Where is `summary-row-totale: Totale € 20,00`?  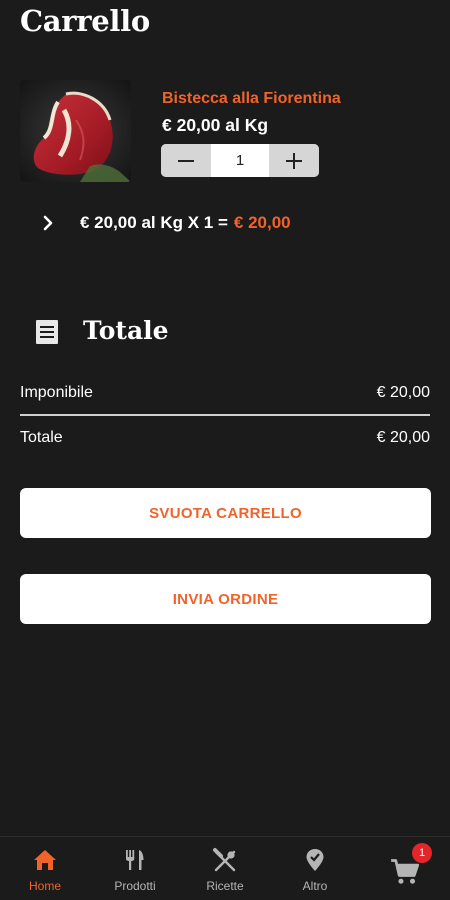
summary-row-totale: Totale € 20,00 is located at coordinates (225, 438).